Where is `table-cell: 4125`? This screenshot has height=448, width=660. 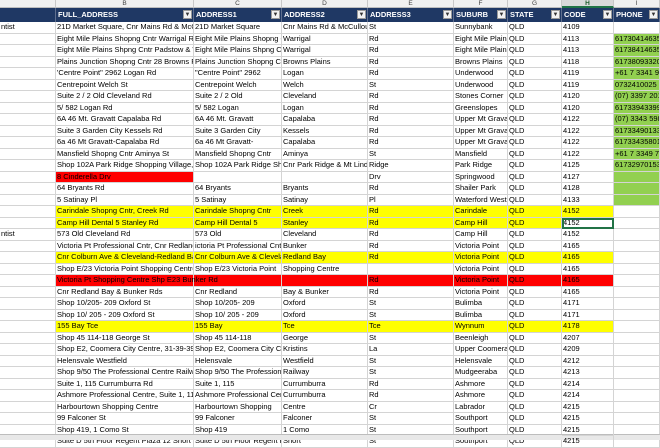 table-cell: 4125 is located at coordinates (588, 166).